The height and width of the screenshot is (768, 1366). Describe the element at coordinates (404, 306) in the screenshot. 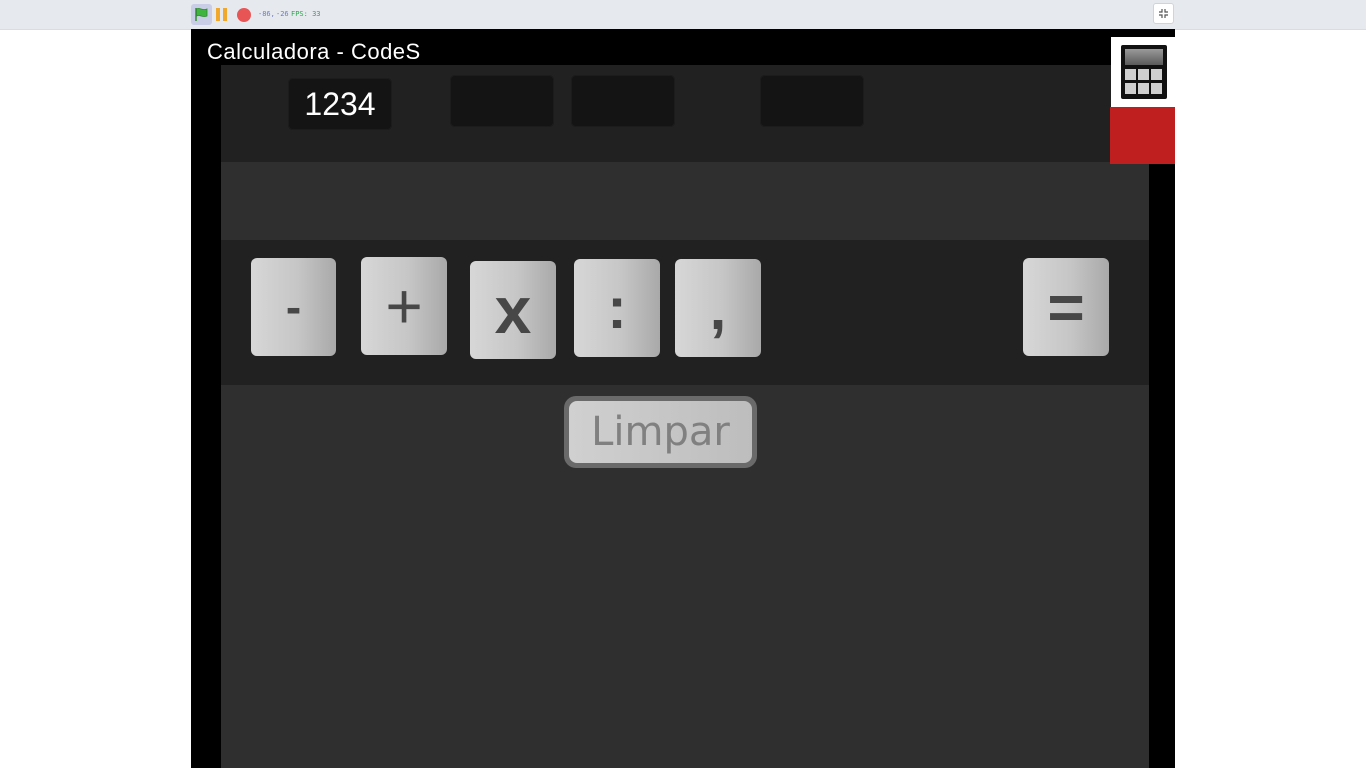

I see `plus-key: +` at that location.